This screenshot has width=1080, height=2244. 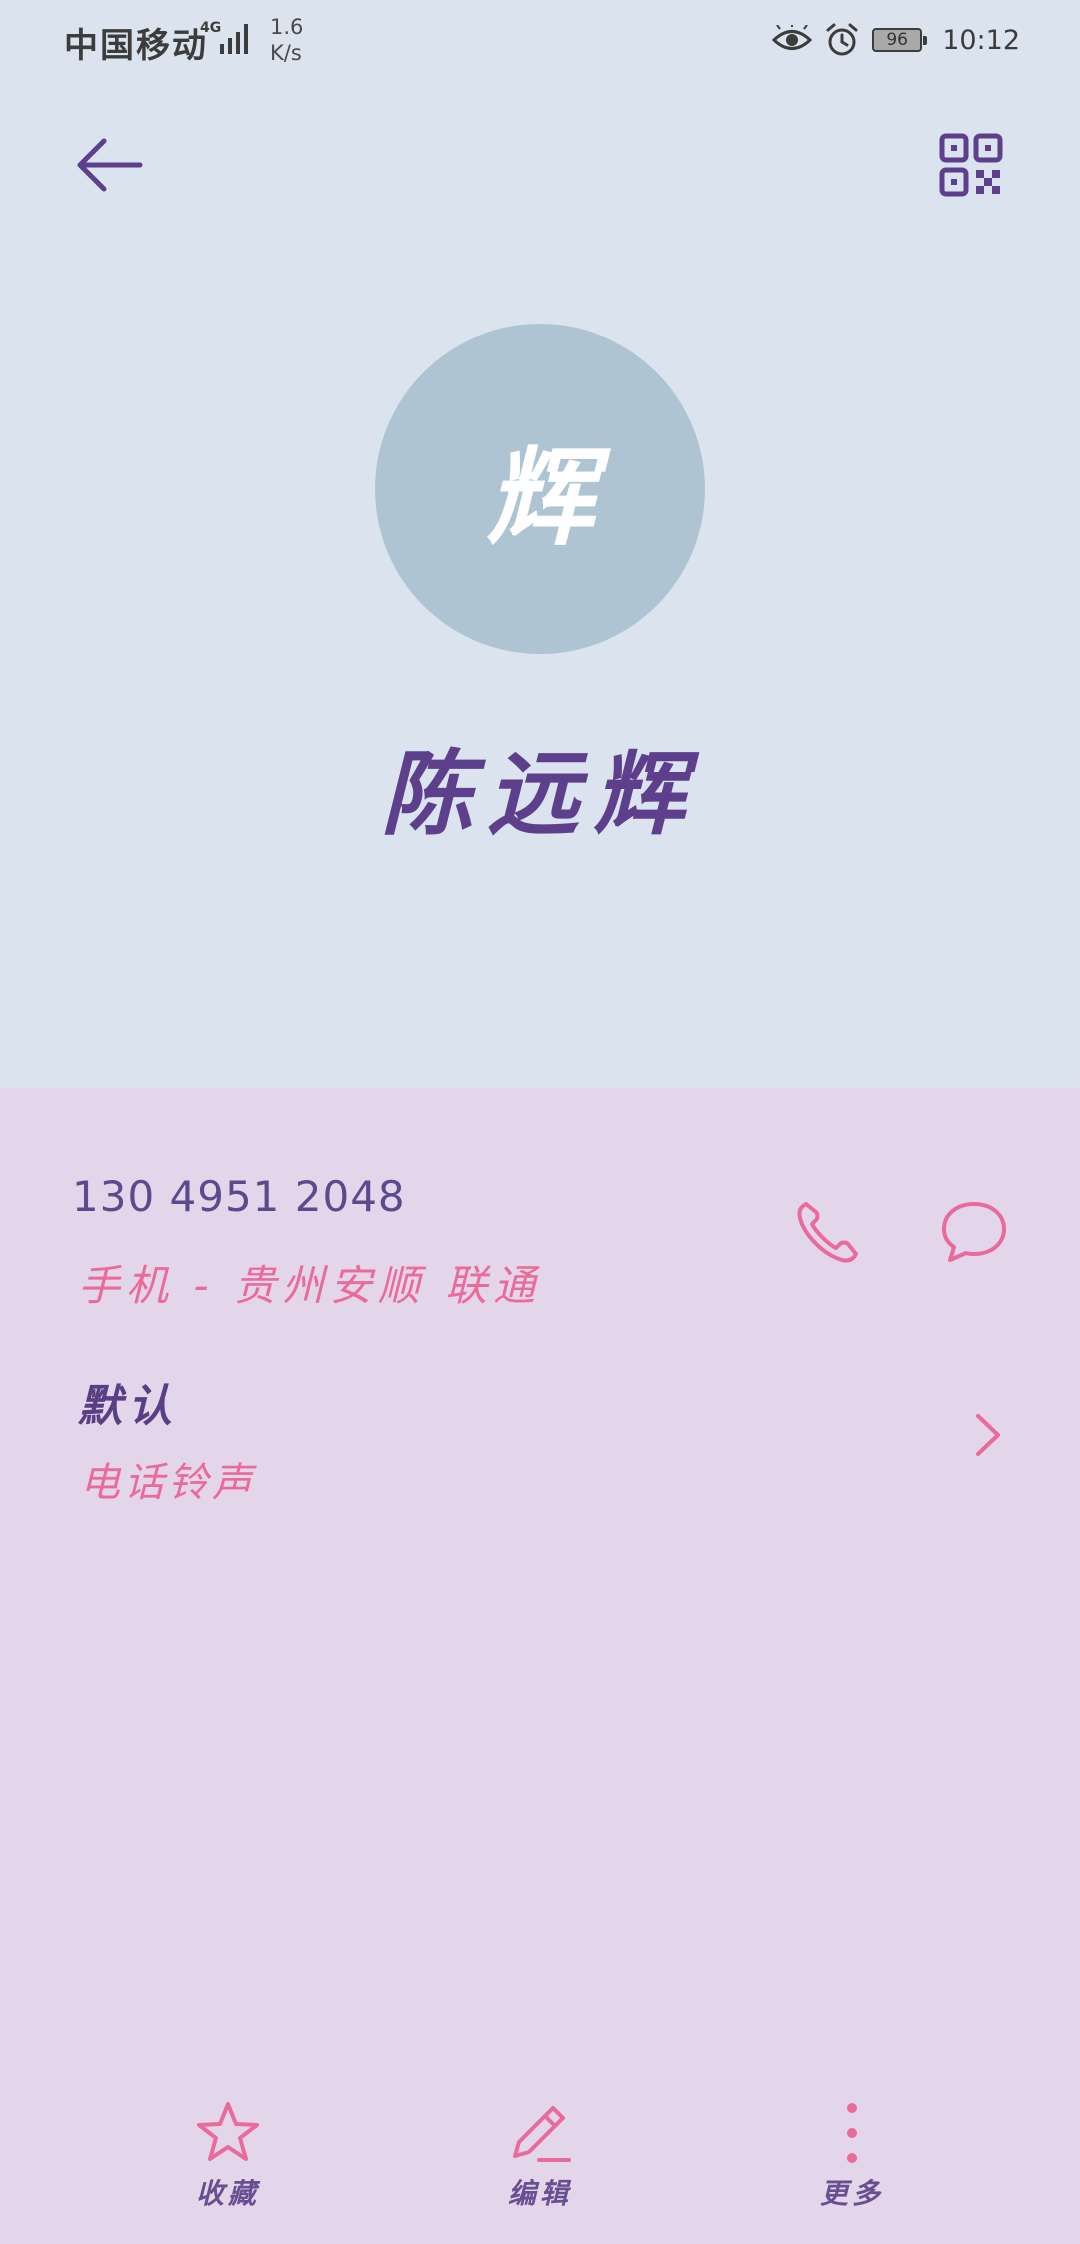 I want to click on network-speed-value: 1.6, so click(x=287, y=27).